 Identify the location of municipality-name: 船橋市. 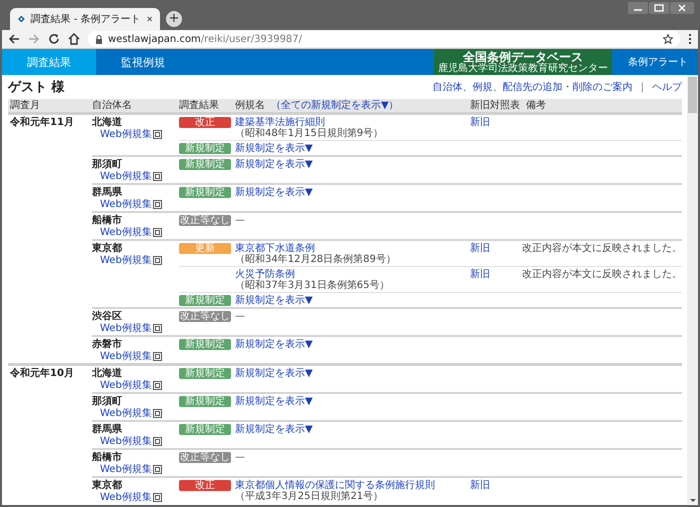
(107, 221).